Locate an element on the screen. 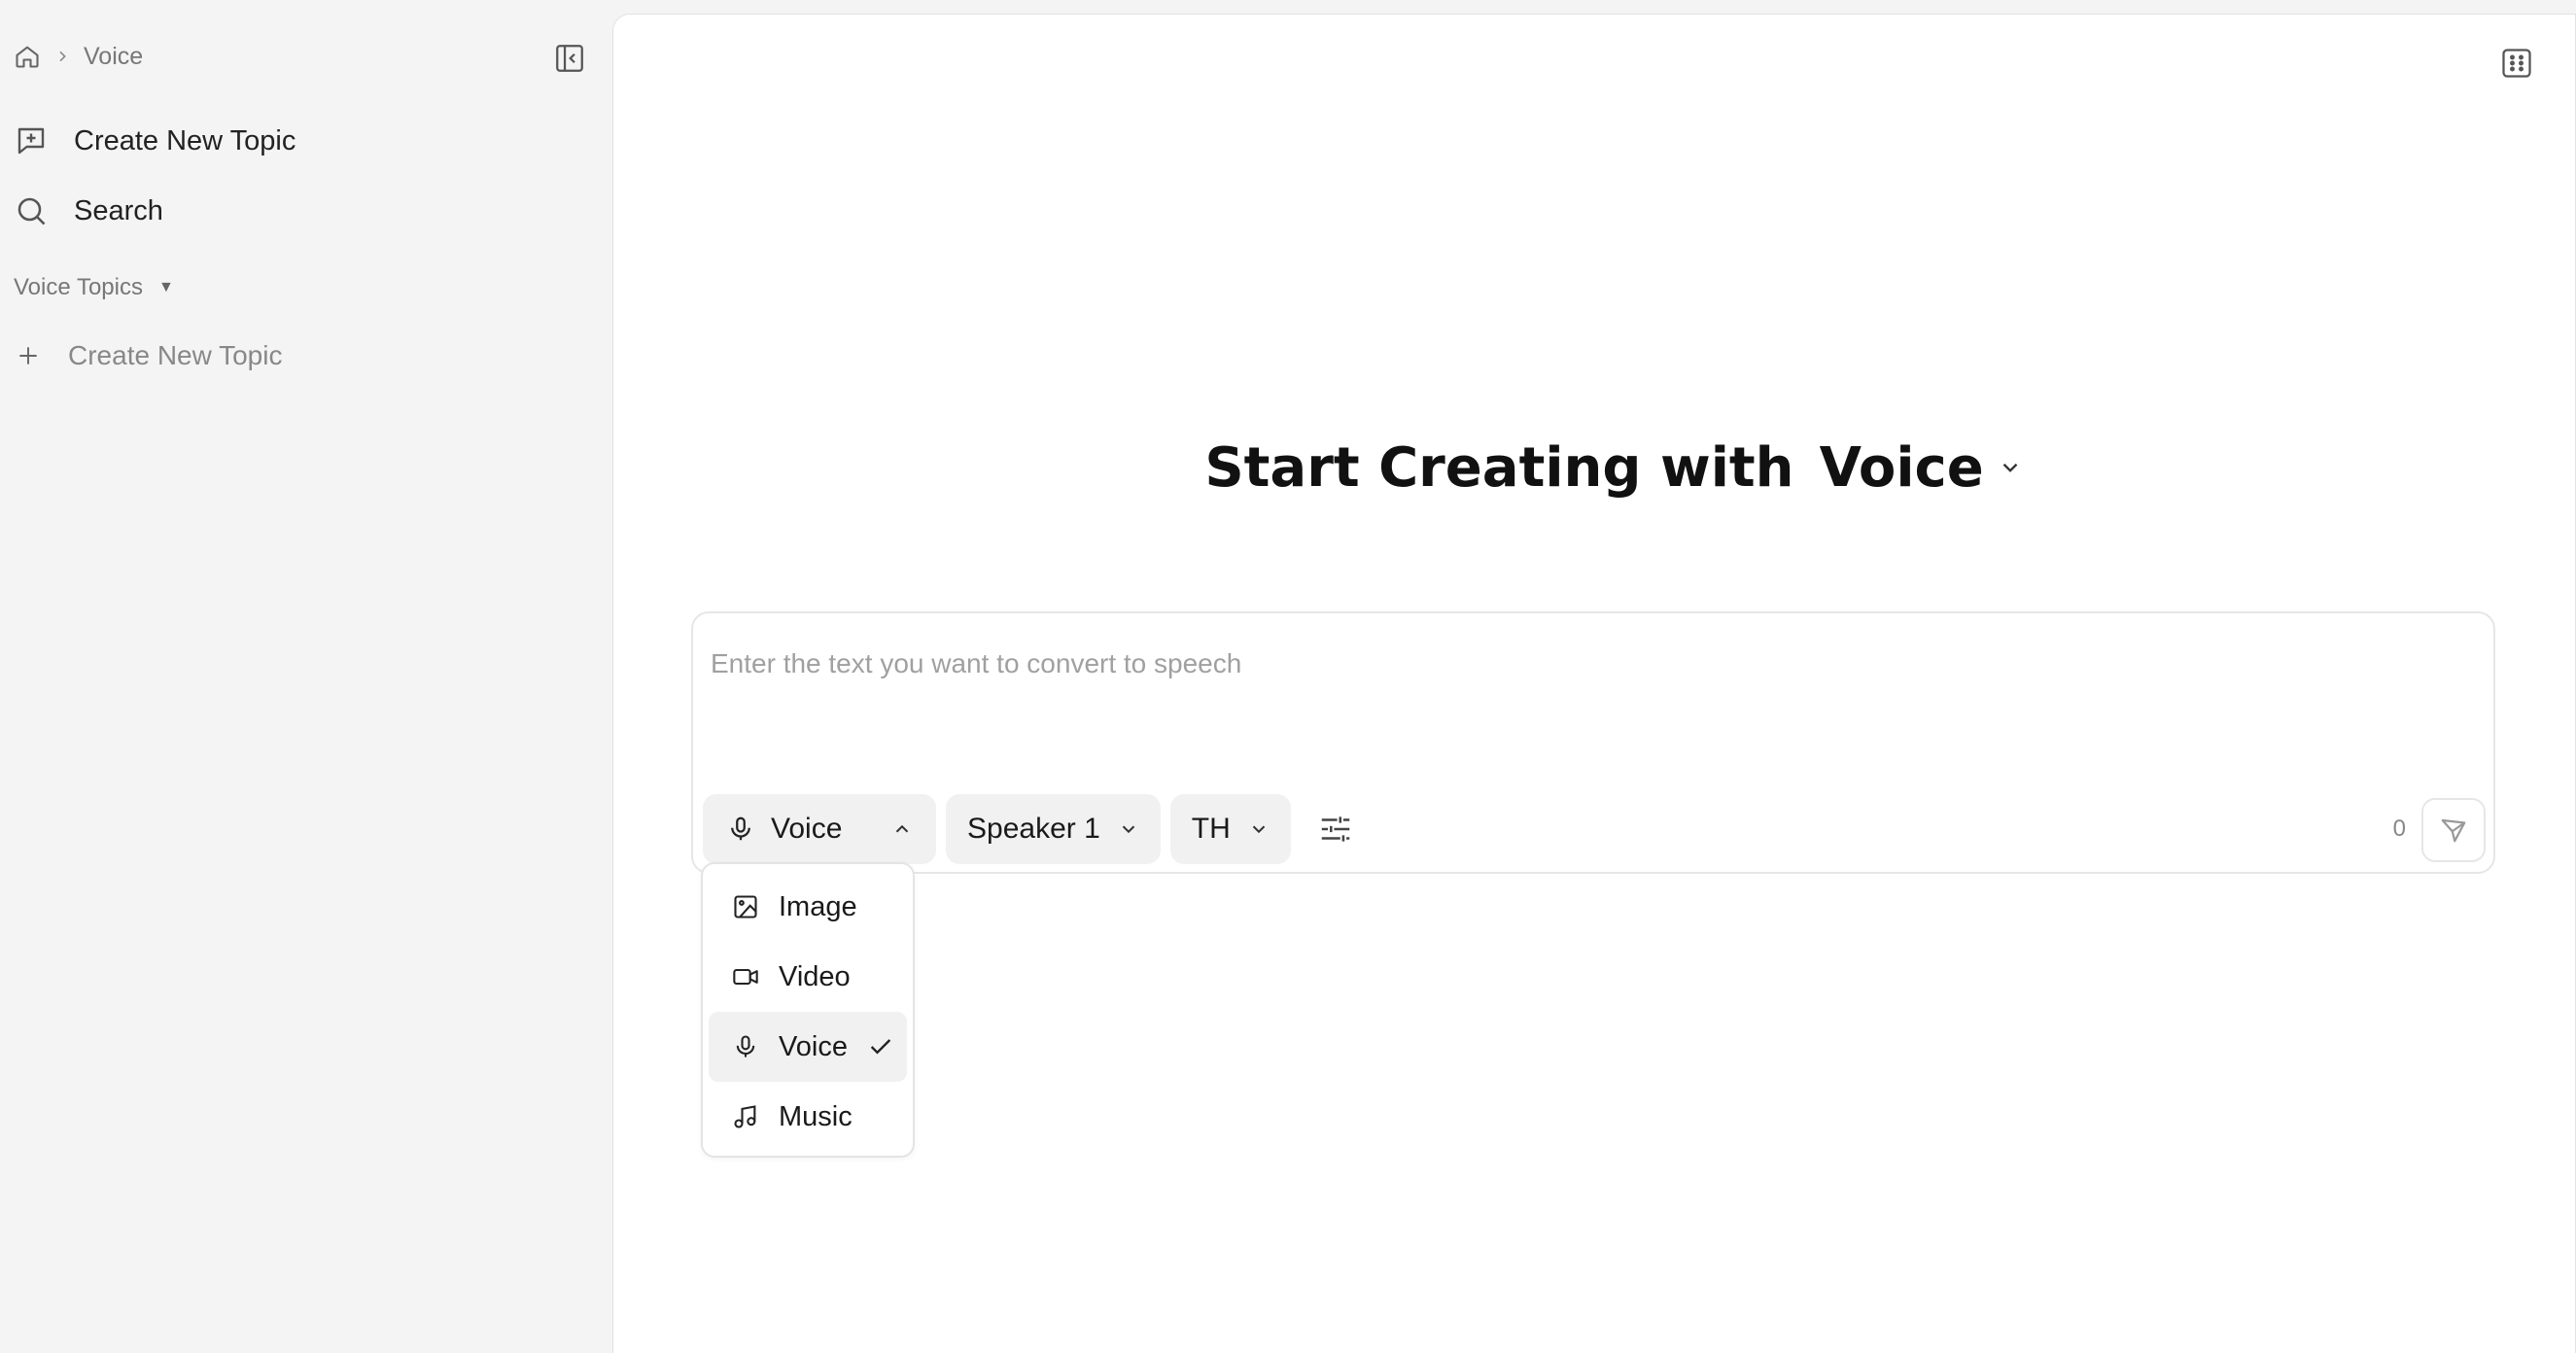 Image resolution: width=2576 pixels, height=1353 pixels. sidebar-add-topic: Create New Topic is located at coordinates (149, 356).